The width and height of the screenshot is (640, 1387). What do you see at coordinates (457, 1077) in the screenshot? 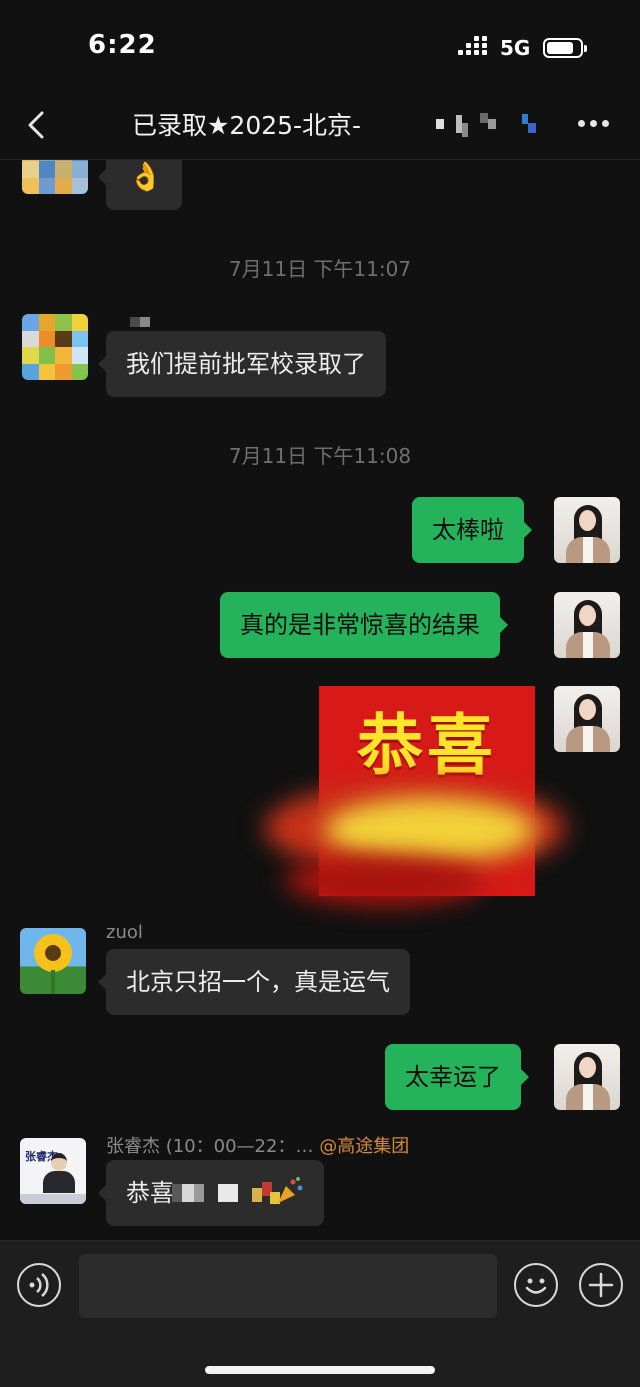
I see `message-bubble-out: 太幸运了` at bounding box center [457, 1077].